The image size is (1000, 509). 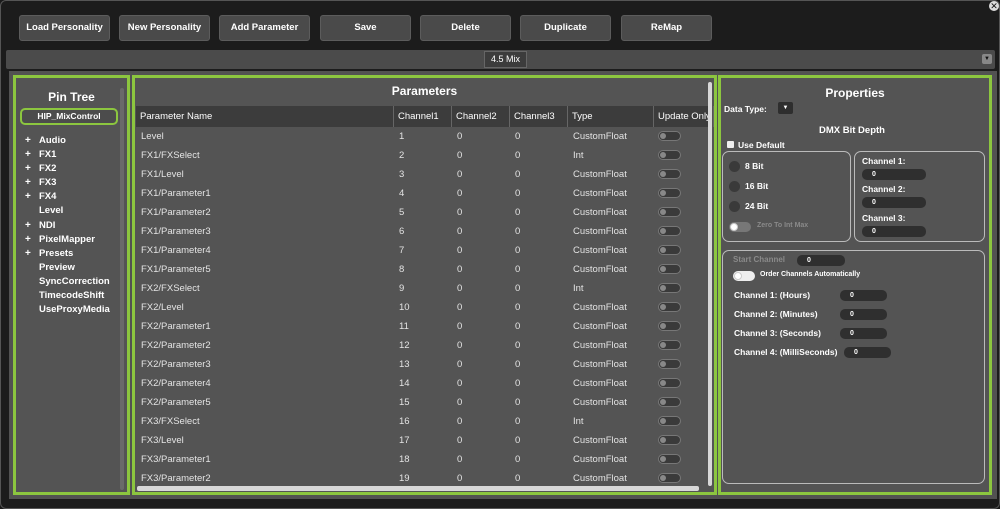 I want to click on column-header: Channel2, so click(x=481, y=116).